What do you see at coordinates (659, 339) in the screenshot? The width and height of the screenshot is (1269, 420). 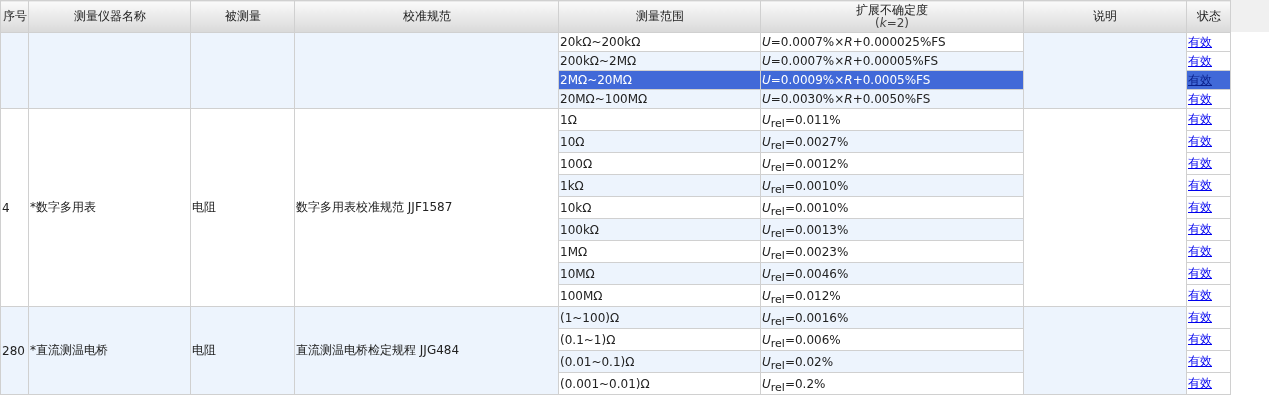 I see `table-cell: (0.1~1)Ω` at bounding box center [659, 339].